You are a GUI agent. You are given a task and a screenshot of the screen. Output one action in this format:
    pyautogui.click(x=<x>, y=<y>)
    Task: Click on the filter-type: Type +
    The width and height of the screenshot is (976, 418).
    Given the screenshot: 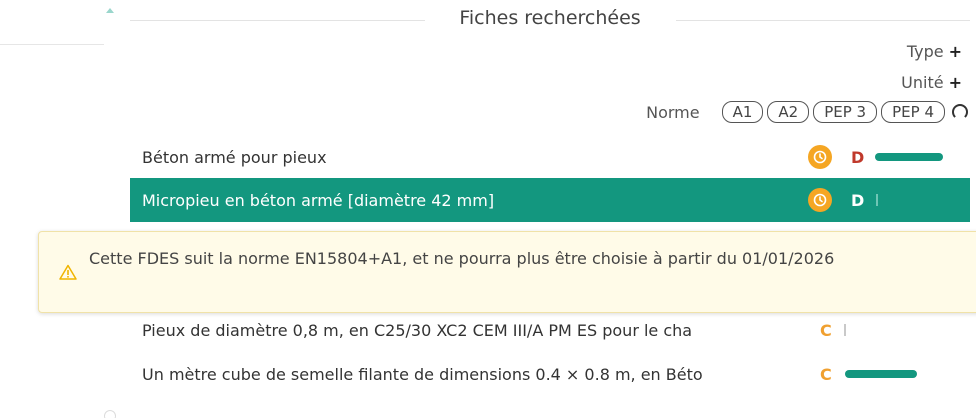 What is the action you would take?
    pyautogui.click(x=934, y=51)
    